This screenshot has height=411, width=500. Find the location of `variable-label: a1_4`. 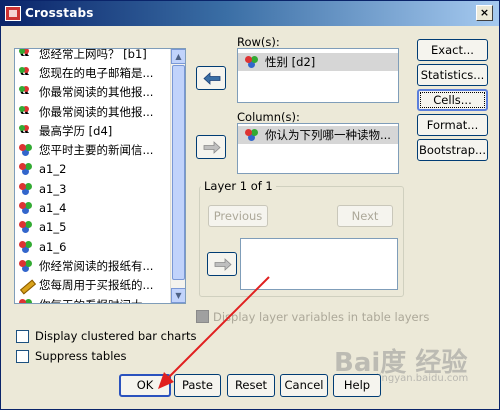

variable-label: a1_4 is located at coordinates (53, 208).